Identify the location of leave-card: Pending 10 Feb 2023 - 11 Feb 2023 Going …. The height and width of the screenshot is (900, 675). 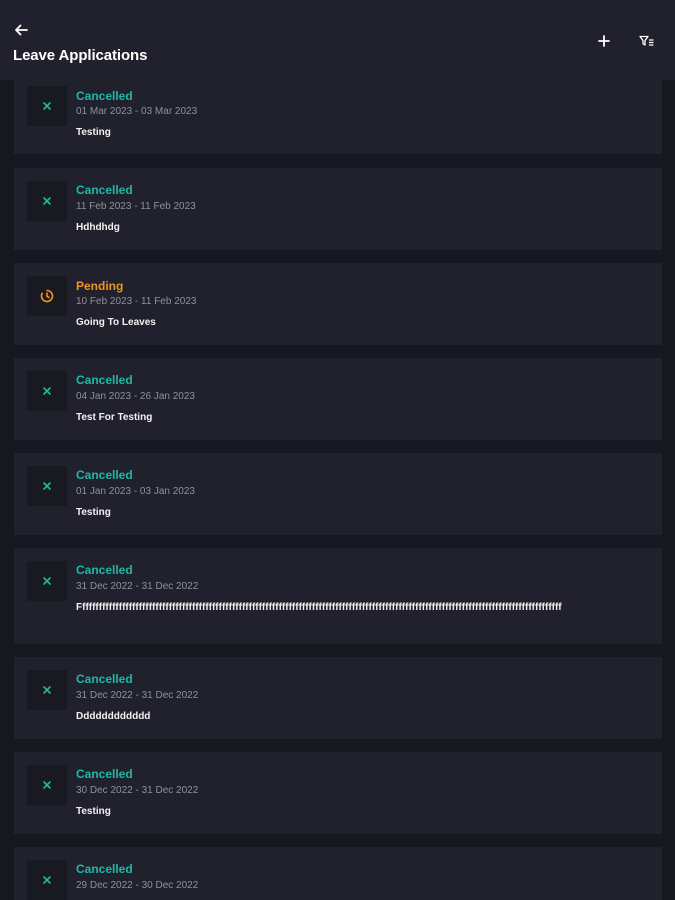
(338, 304).